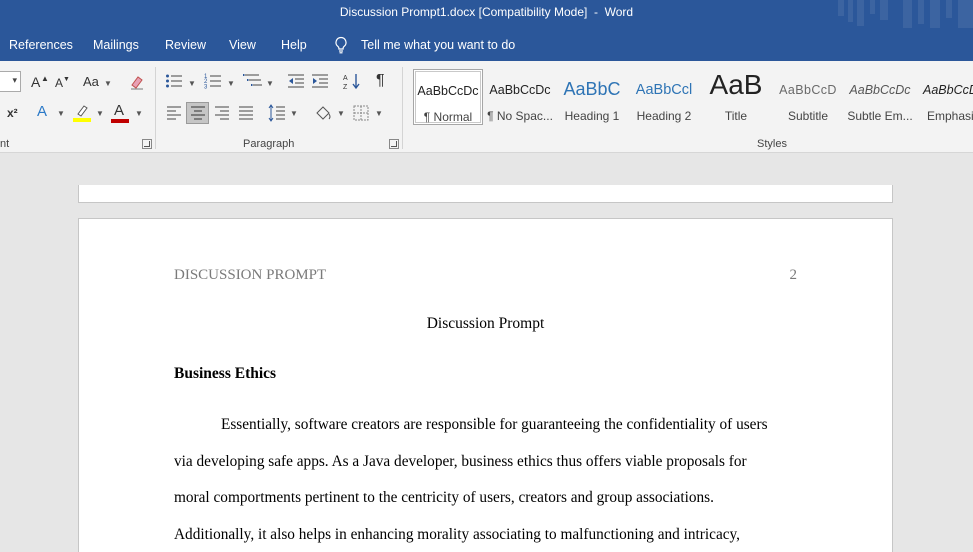 This screenshot has height=552, width=973. I want to click on style-title: AaB Title, so click(736, 97).